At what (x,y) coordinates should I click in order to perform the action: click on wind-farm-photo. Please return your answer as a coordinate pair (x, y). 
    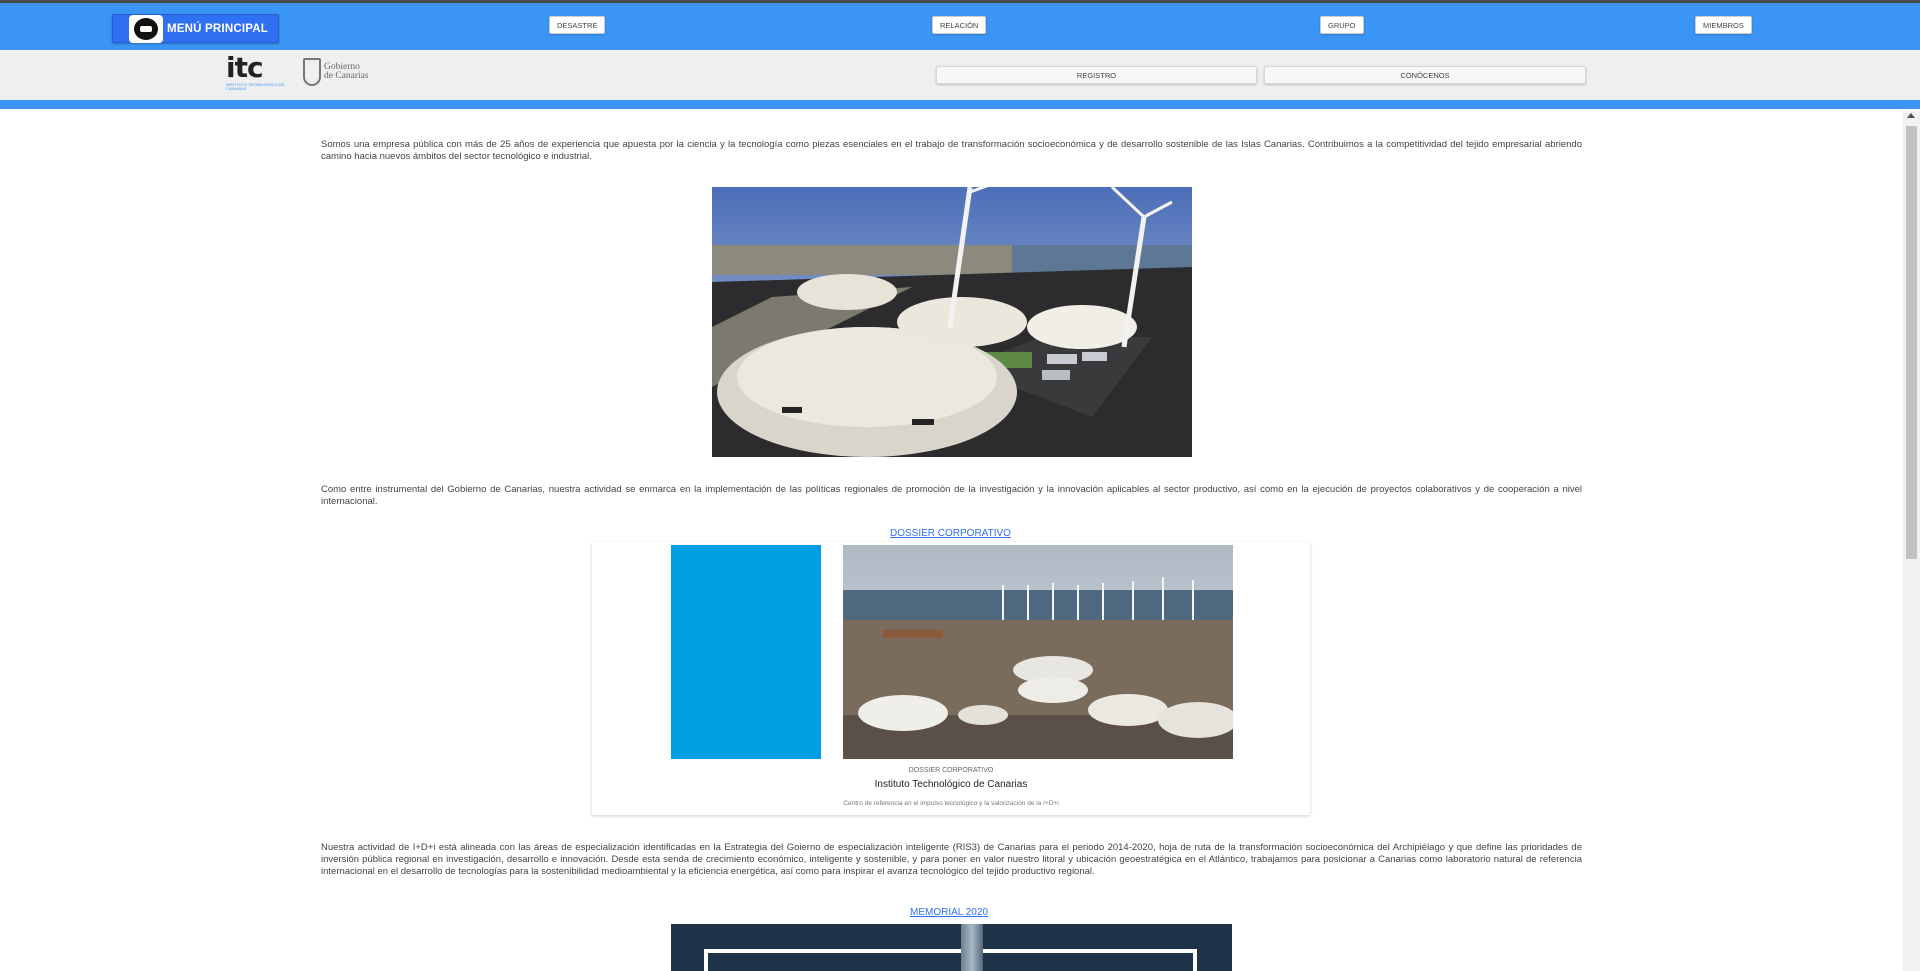
    Looking at the image, I should click on (1038, 652).